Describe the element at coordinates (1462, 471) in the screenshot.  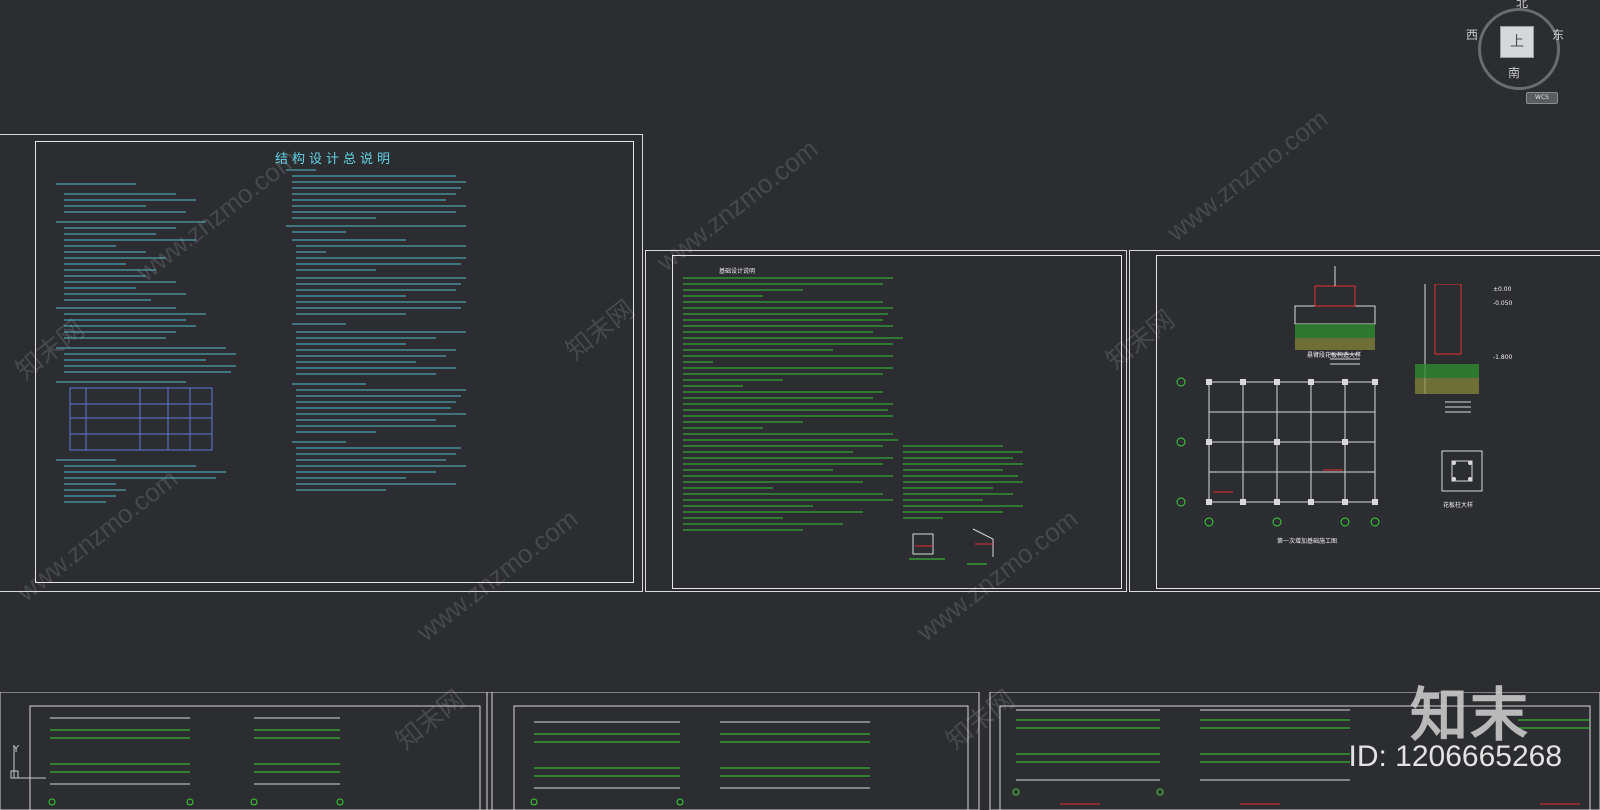
I see `column-detail` at that location.